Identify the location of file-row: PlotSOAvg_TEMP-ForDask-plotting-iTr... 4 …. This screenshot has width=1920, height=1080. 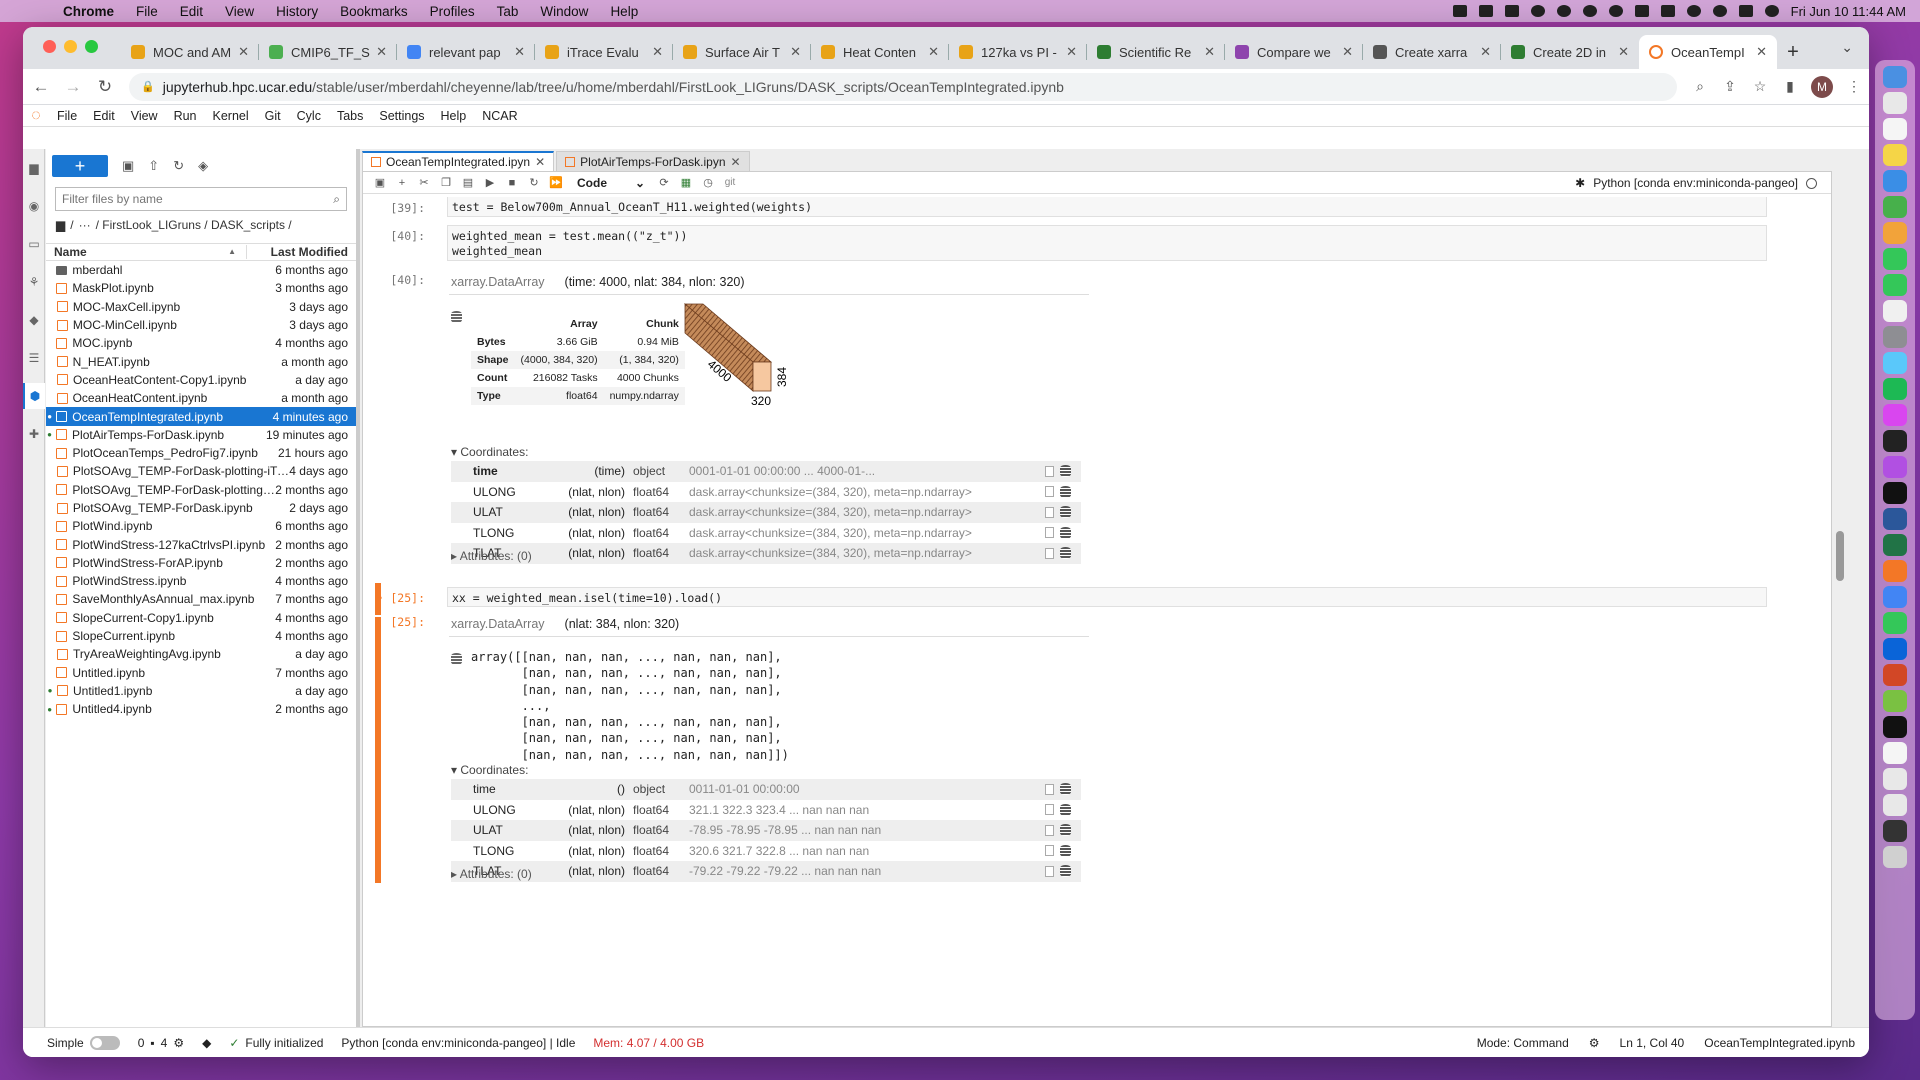
(201, 471).